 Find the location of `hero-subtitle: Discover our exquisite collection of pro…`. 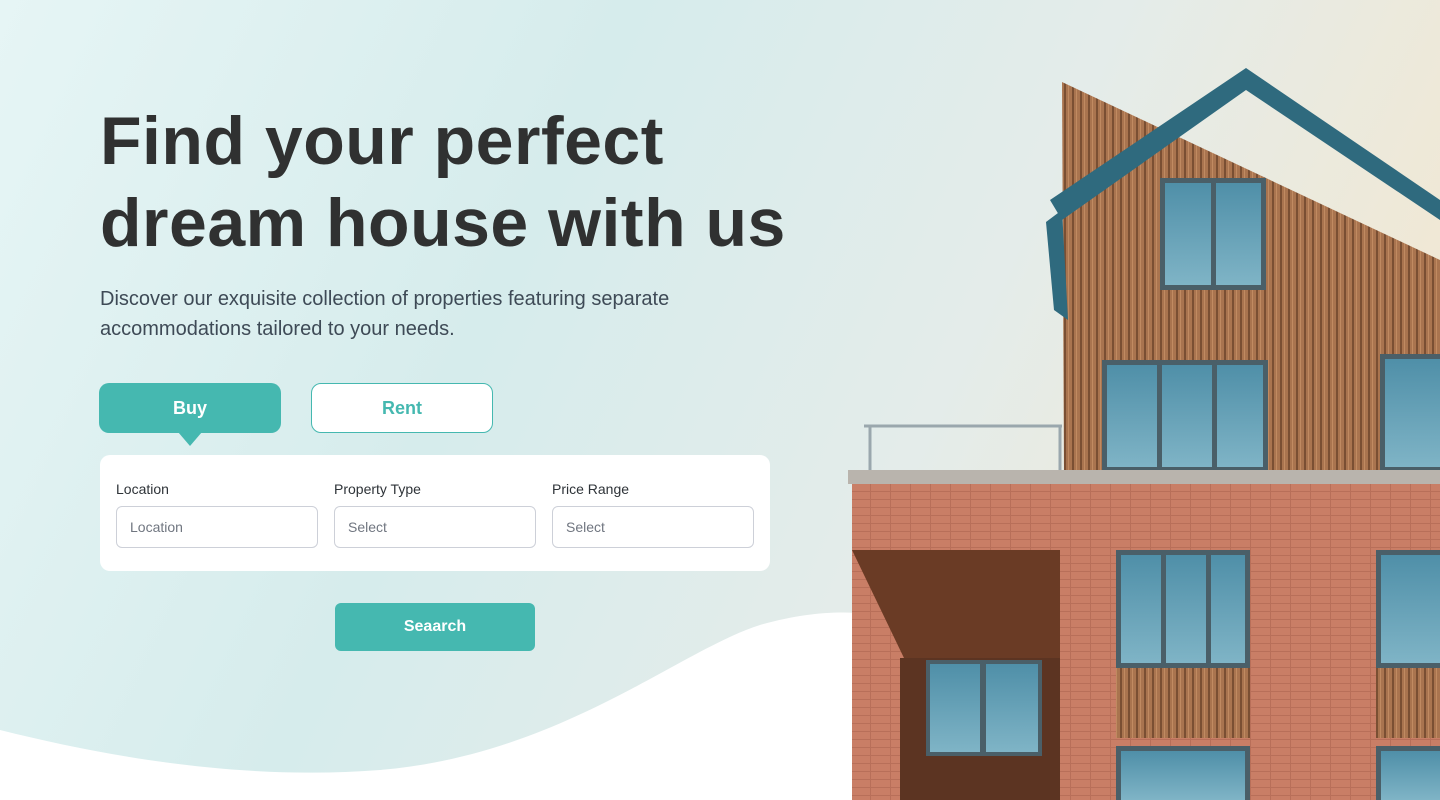

hero-subtitle: Discover our exquisite collection of pro… is located at coordinates (385, 314).